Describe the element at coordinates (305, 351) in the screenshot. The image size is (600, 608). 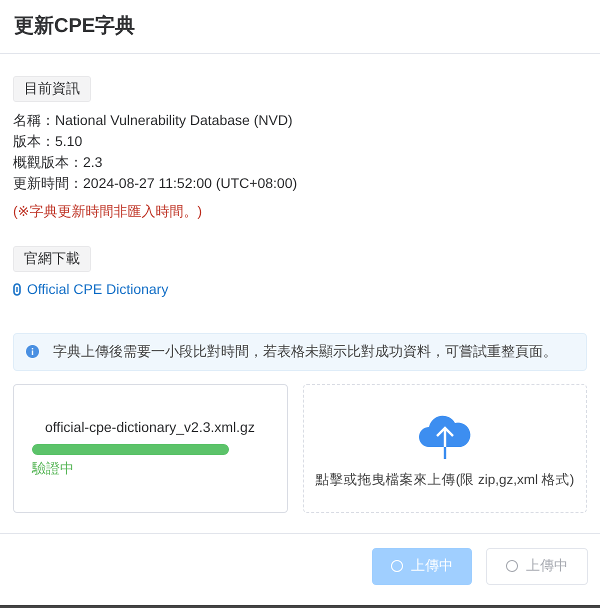
I see `alert-text: 字典上傳後需要一小段比對時間，若表格未顯示比對成功資料，可嘗試重整頁面。` at that location.